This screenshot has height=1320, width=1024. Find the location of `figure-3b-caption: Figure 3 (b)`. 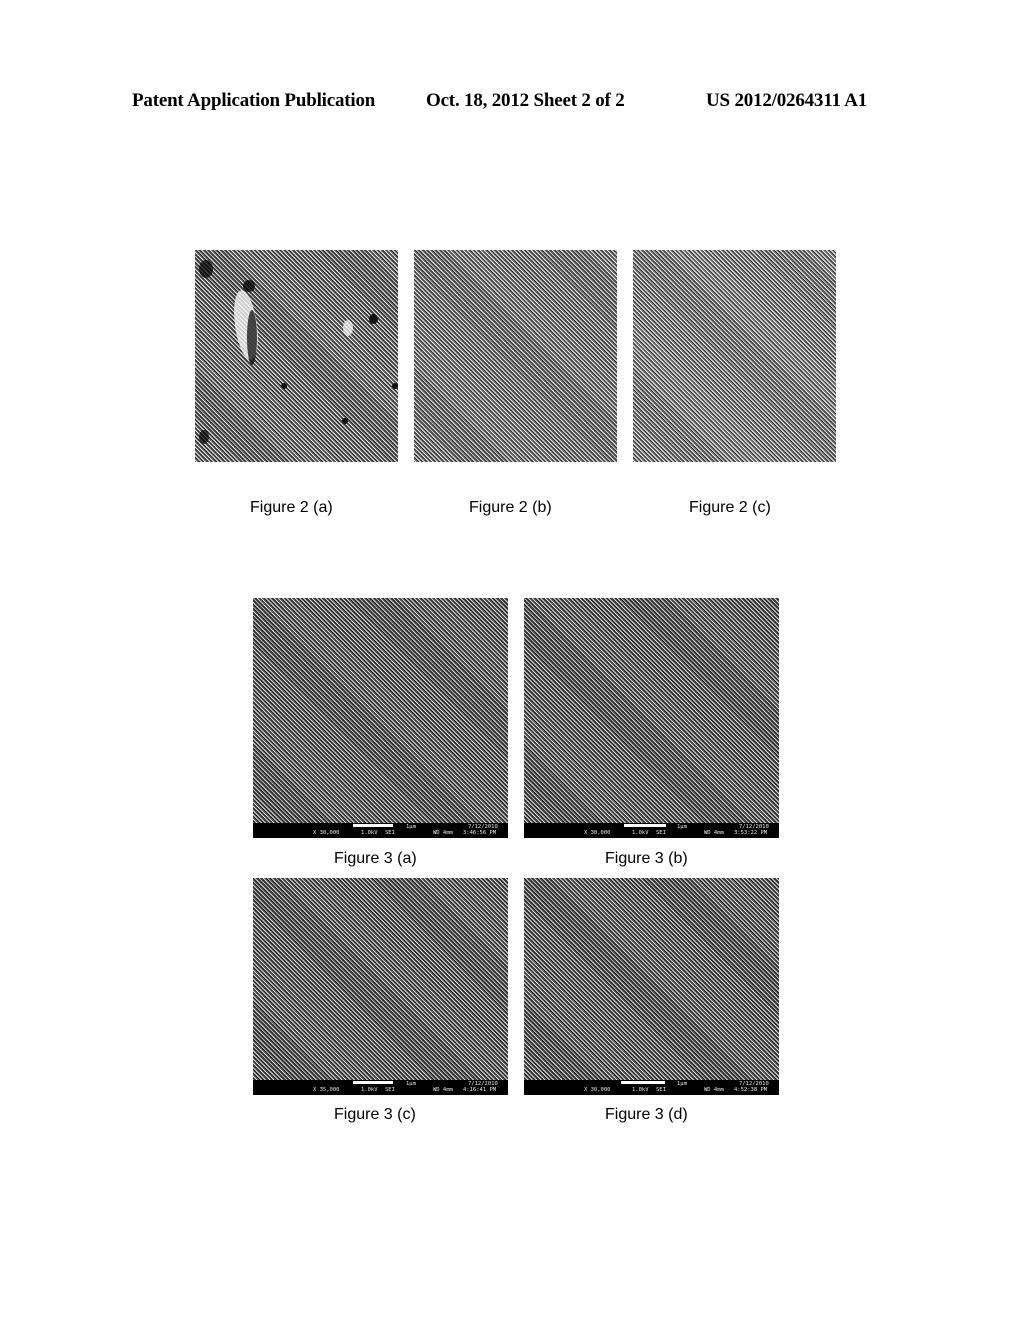

figure-3b-caption: Figure 3 (b) is located at coordinates (646, 858).